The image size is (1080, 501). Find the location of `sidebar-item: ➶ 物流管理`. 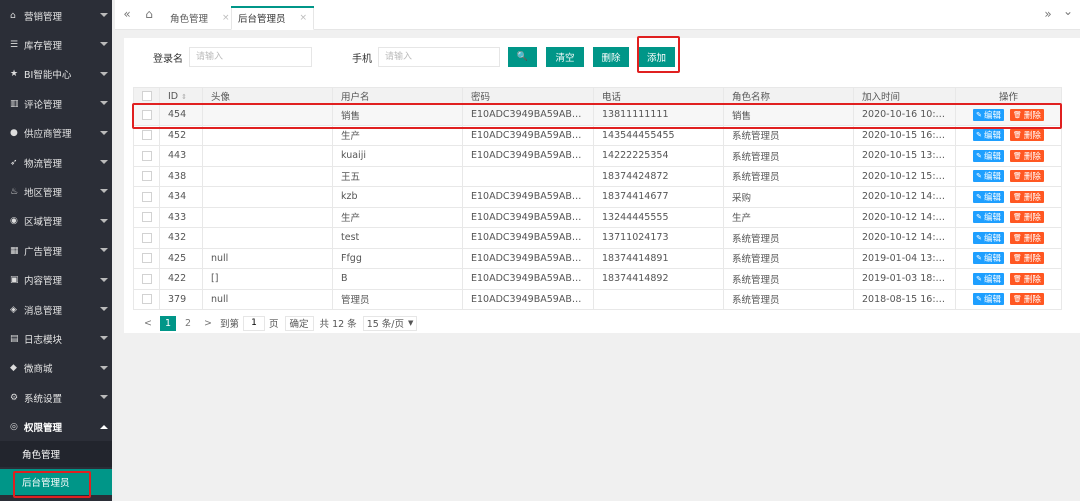

sidebar-item: ➶ 物流管理 is located at coordinates (57, 162).